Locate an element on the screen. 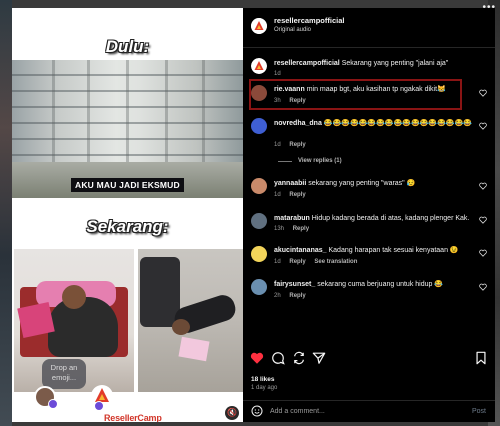 The image size is (500, 426). comment-body: sekarang cuma berjuang untuk hidup 😂 is located at coordinates (380, 284).